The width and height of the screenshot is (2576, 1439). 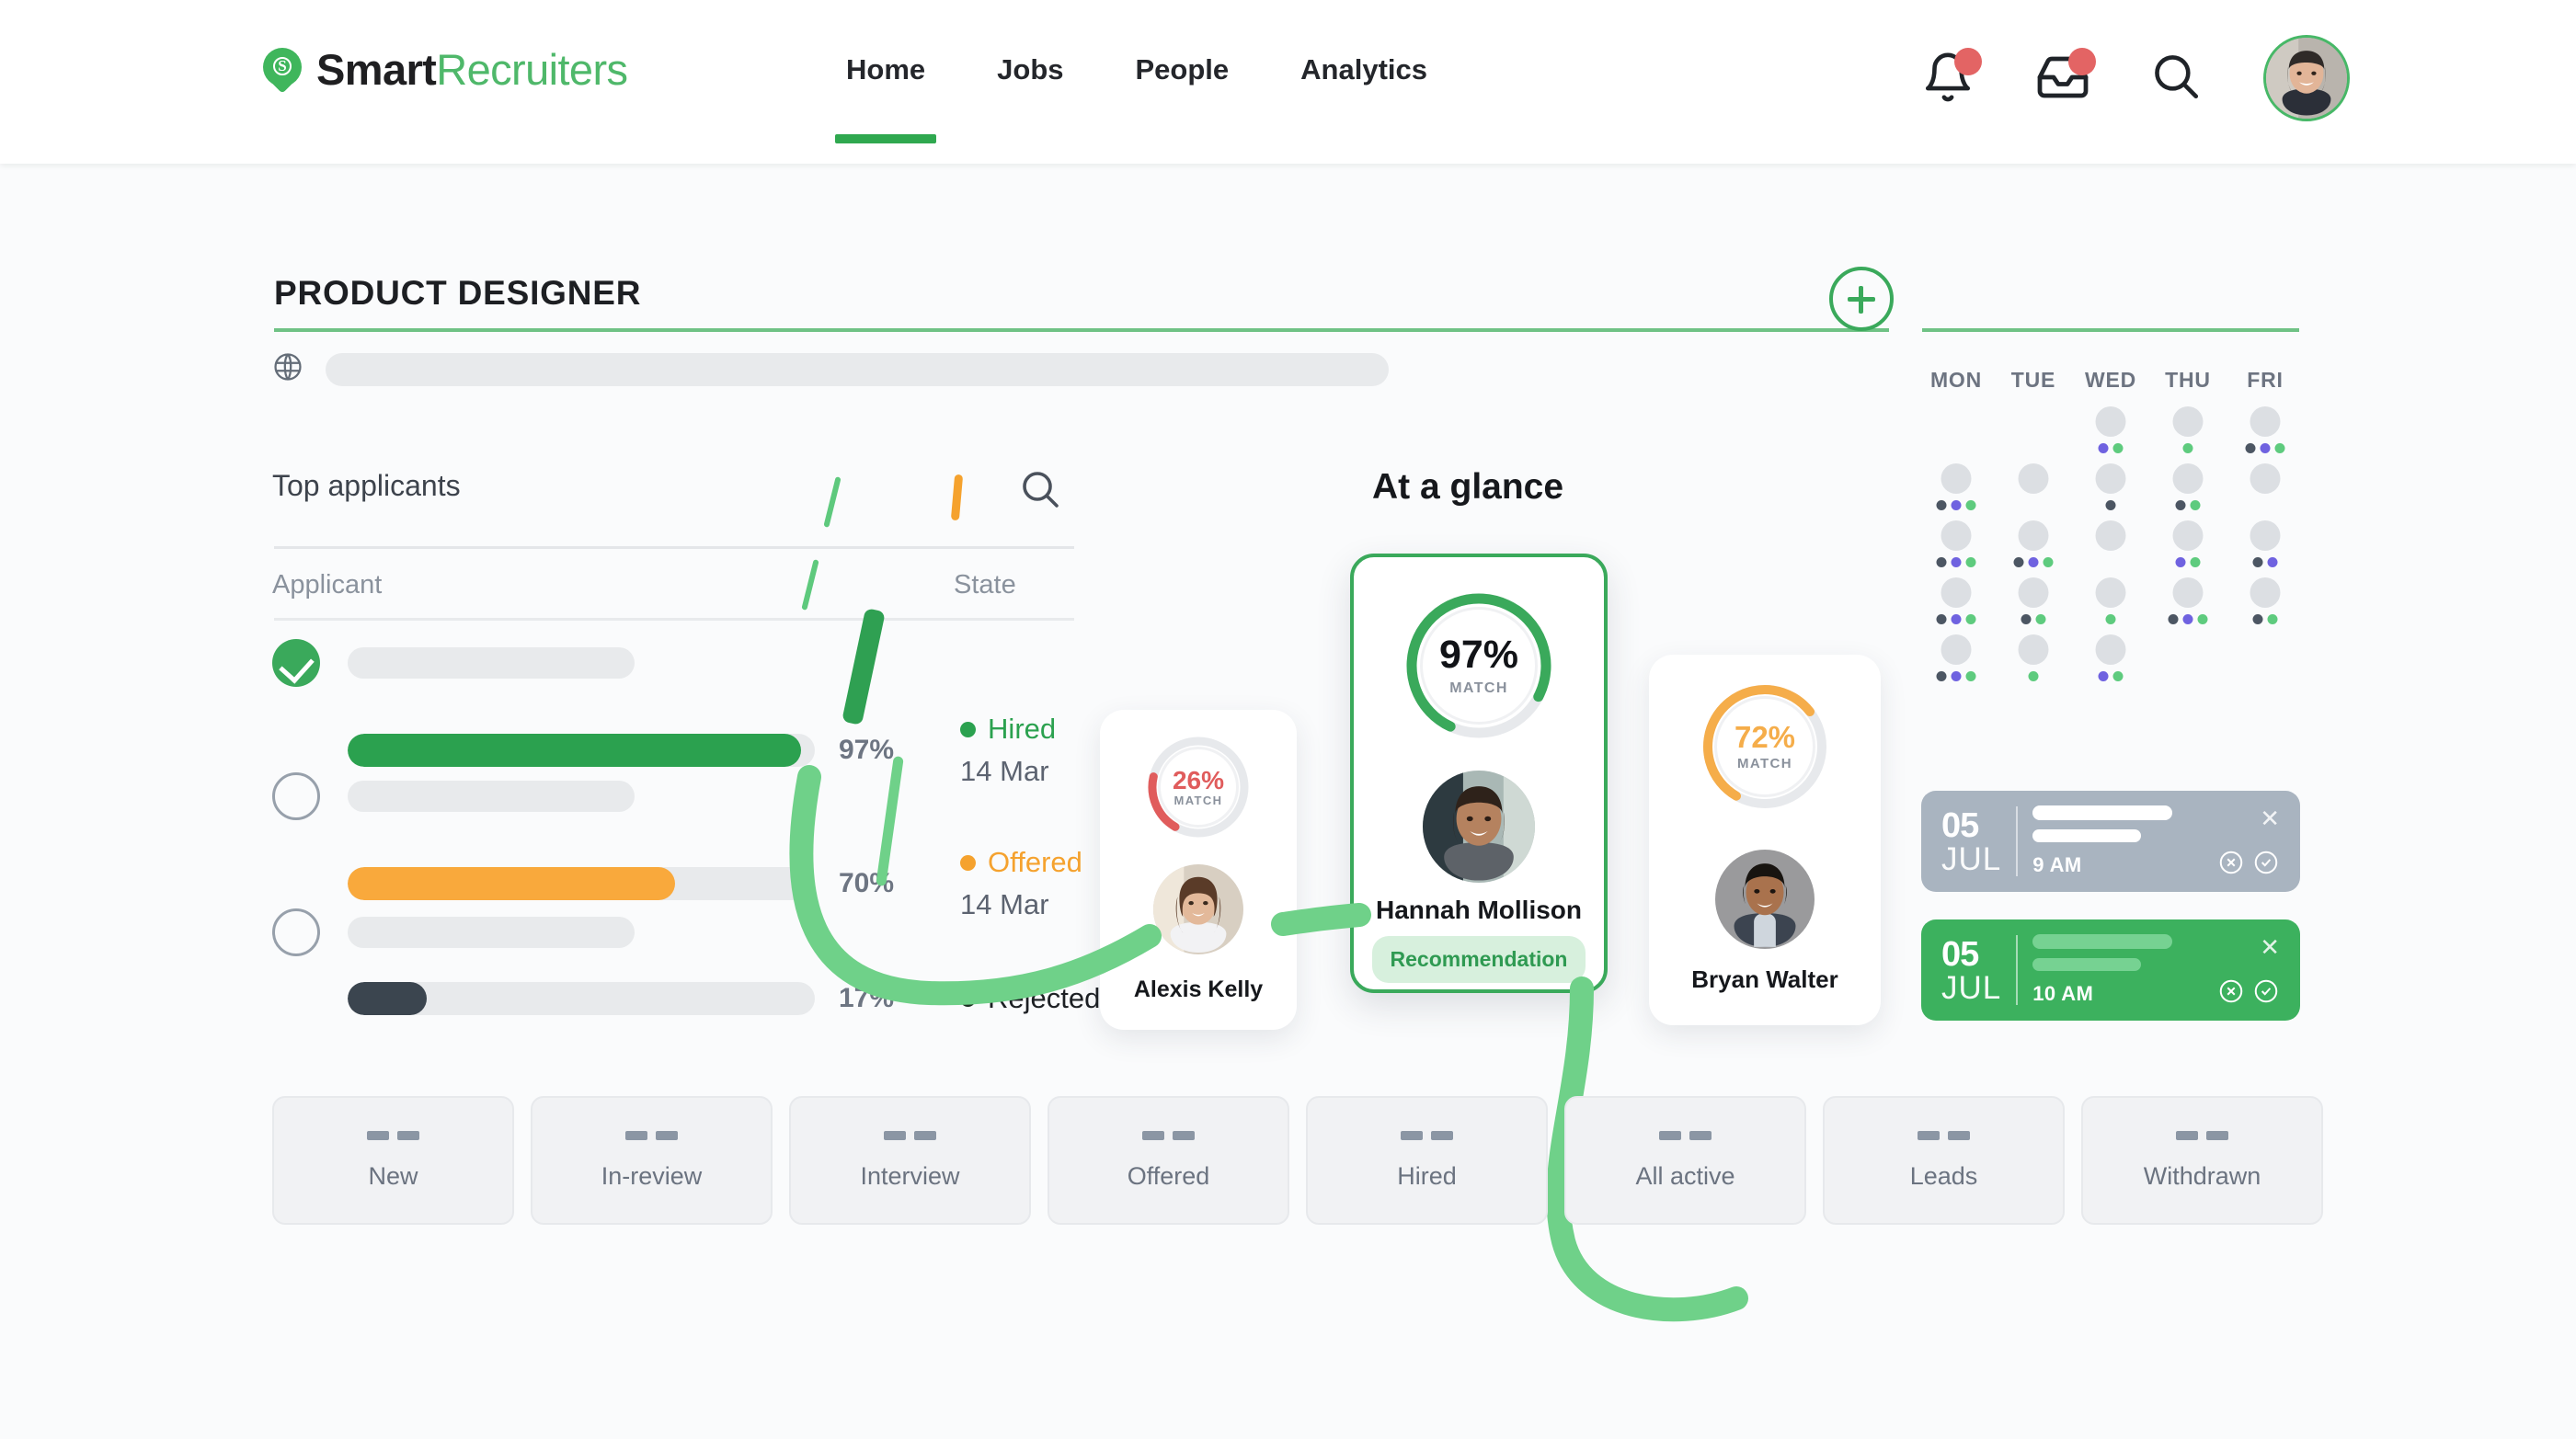 I want to click on match-donut: 26% MATCH, so click(x=1199, y=787).